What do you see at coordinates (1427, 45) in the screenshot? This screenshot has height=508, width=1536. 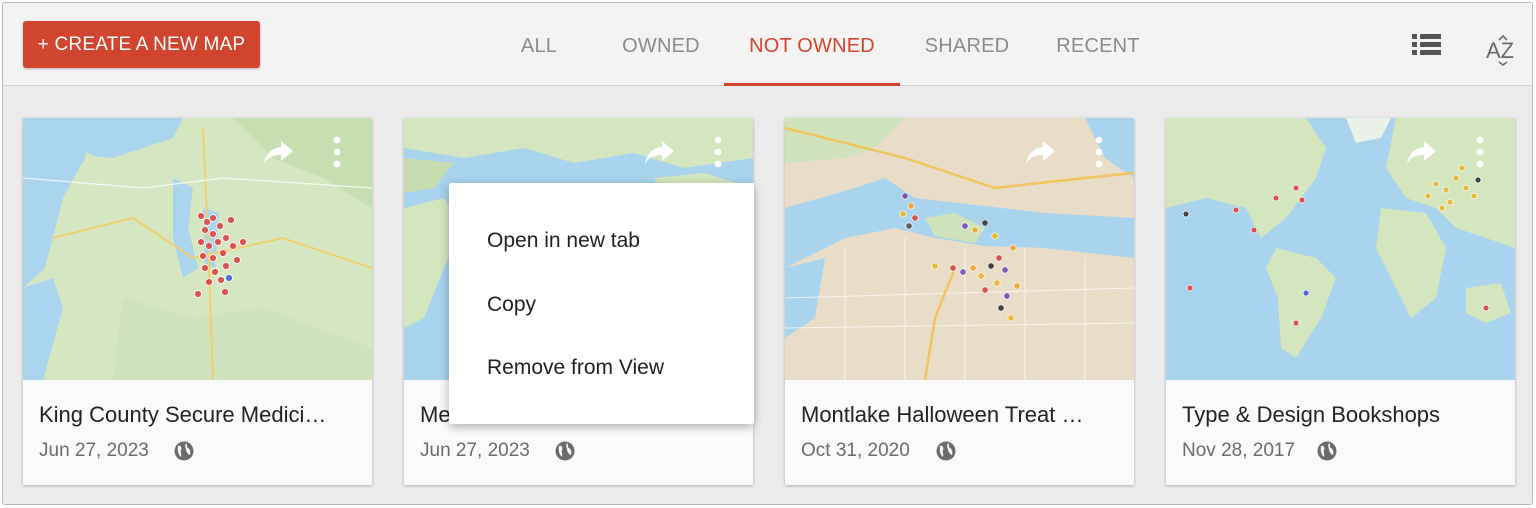 I see `list-view-icon` at bounding box center [1427, 45].